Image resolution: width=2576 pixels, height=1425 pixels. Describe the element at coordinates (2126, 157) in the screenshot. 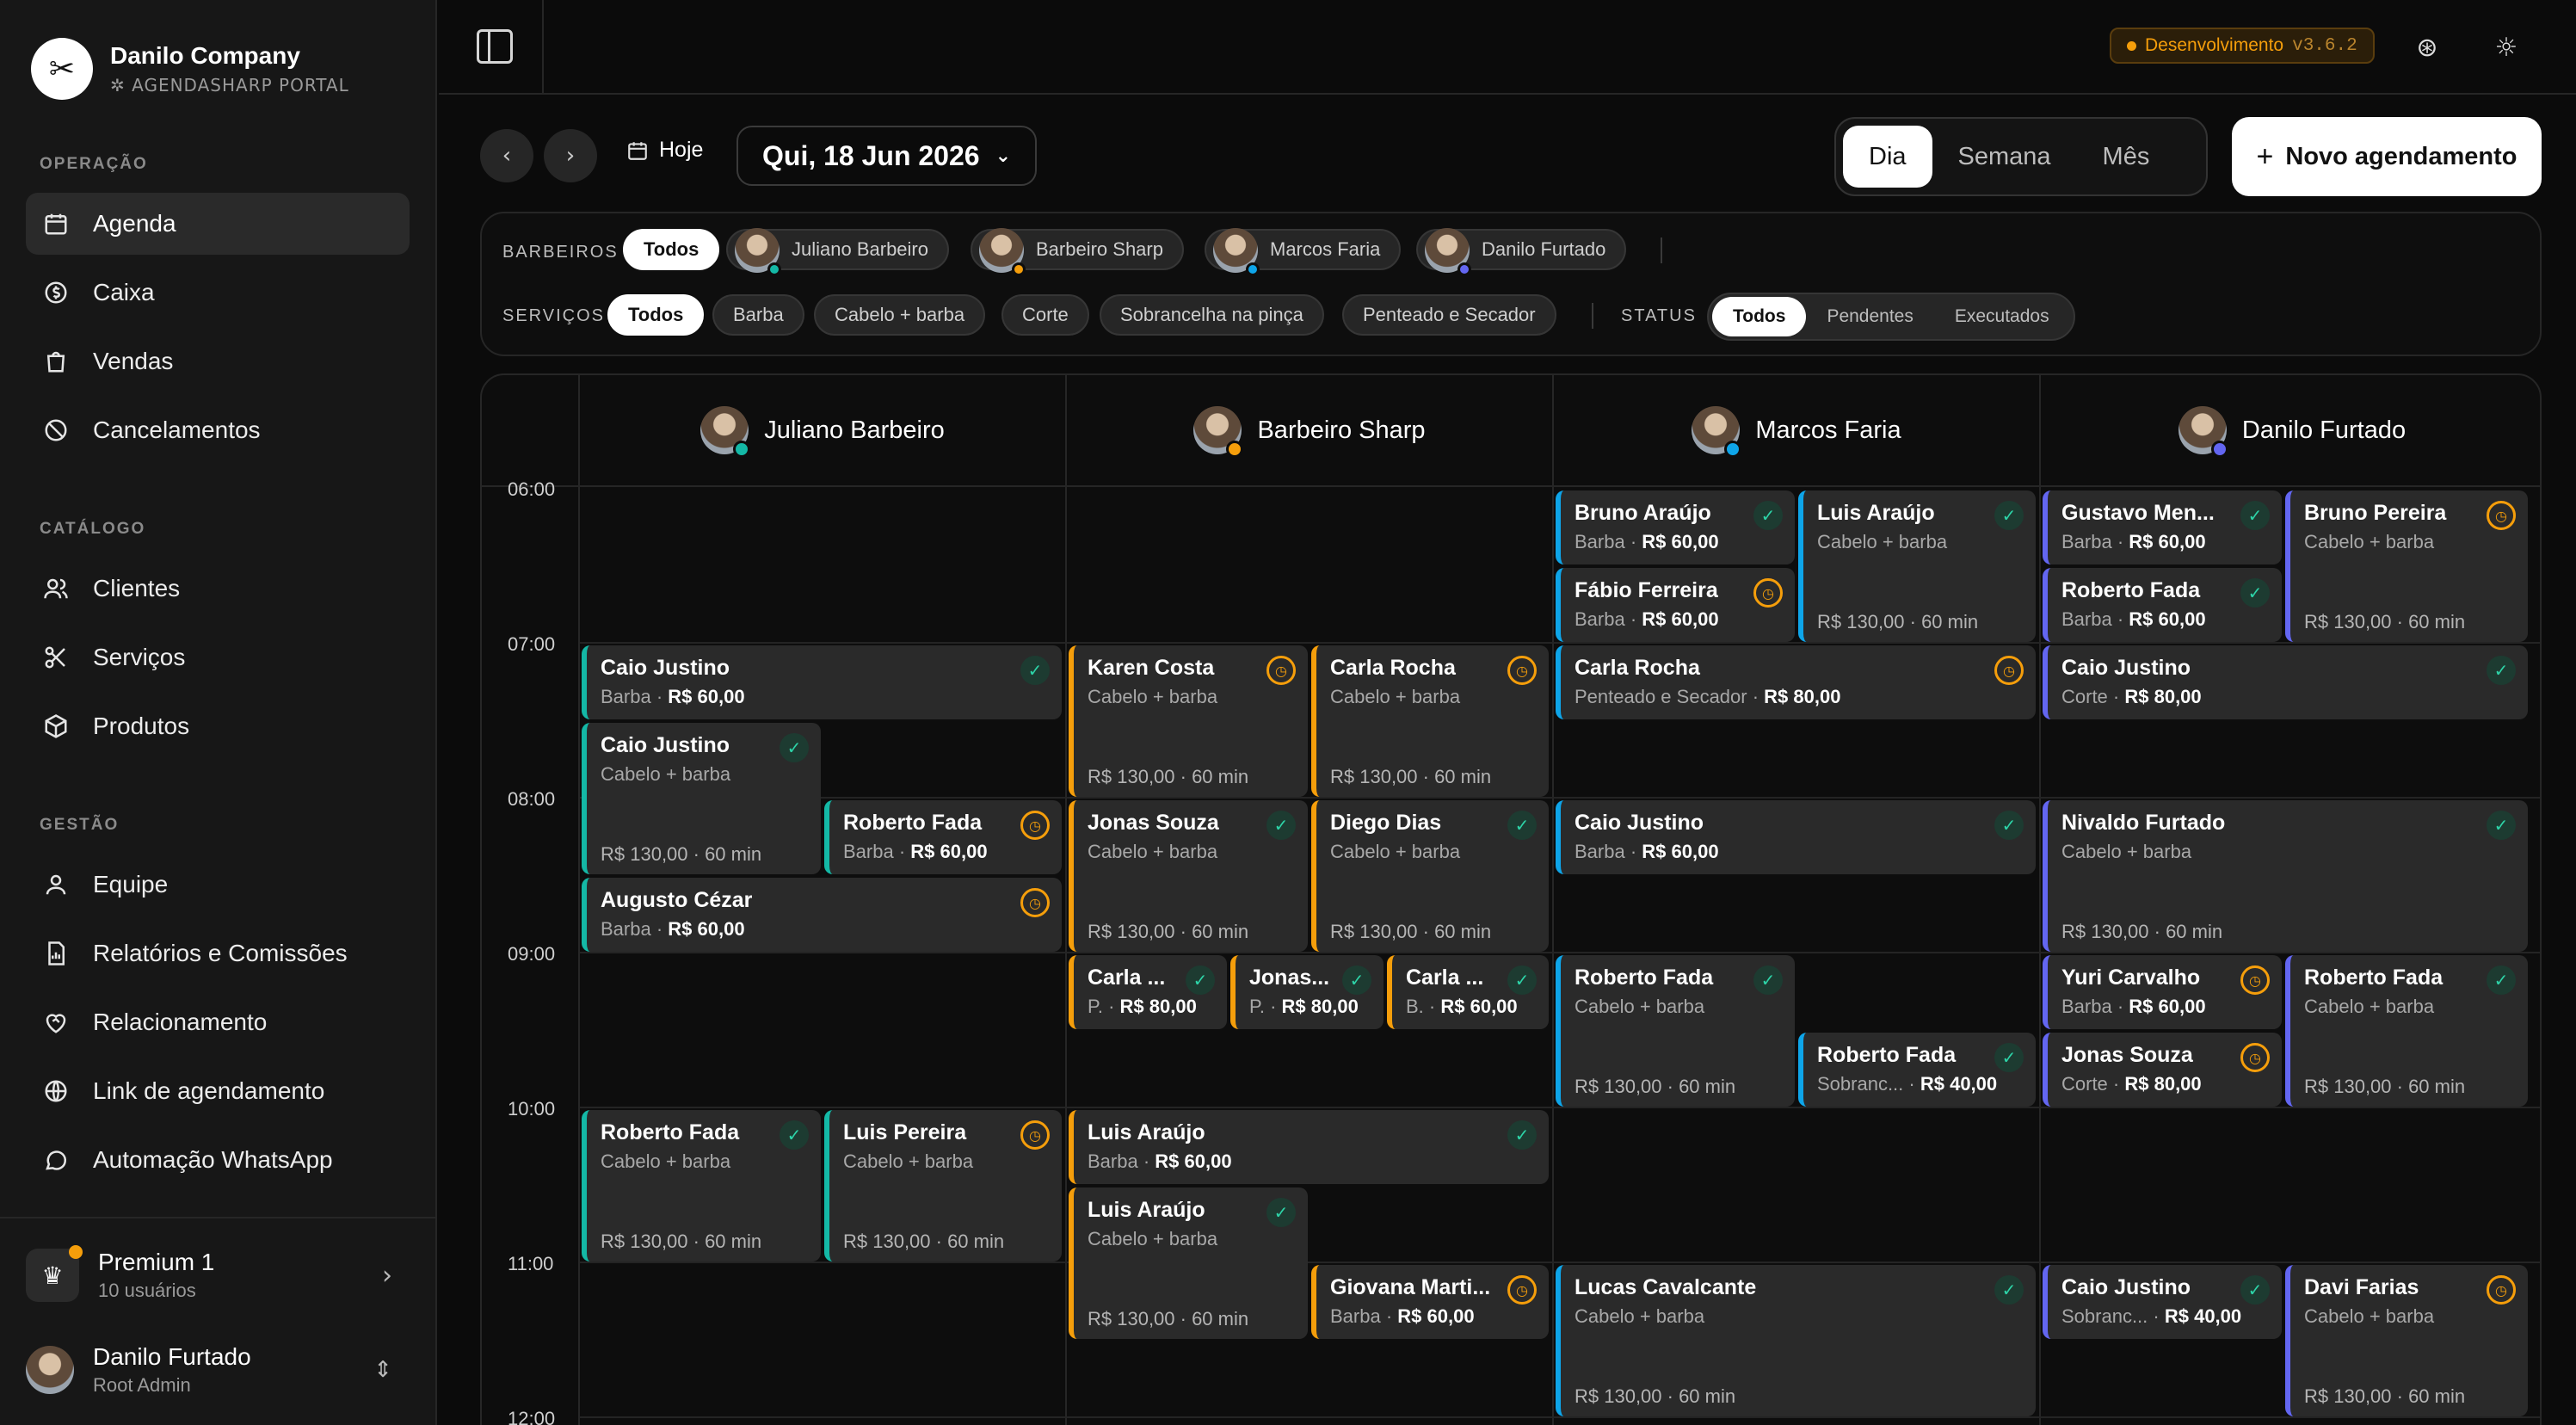

I see `view-month-button: Mês` at that location.